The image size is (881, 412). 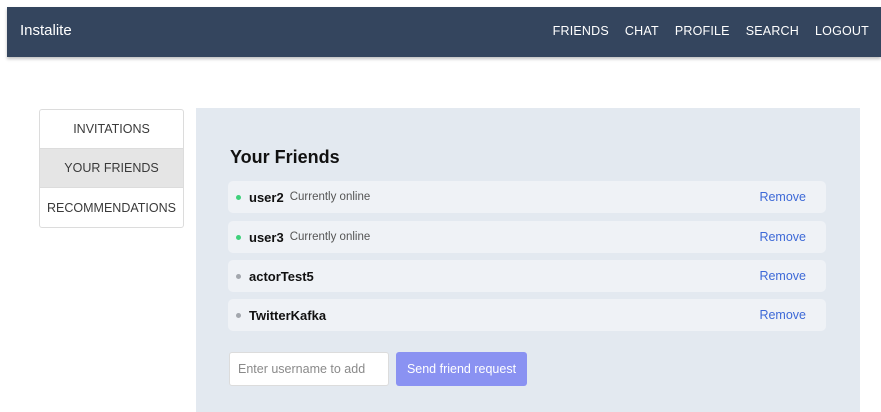 What do you see at coordinates (842, 31) in the screenshot?
I see `nav-logout: LOGOUT` at bounding box center [842, 31].